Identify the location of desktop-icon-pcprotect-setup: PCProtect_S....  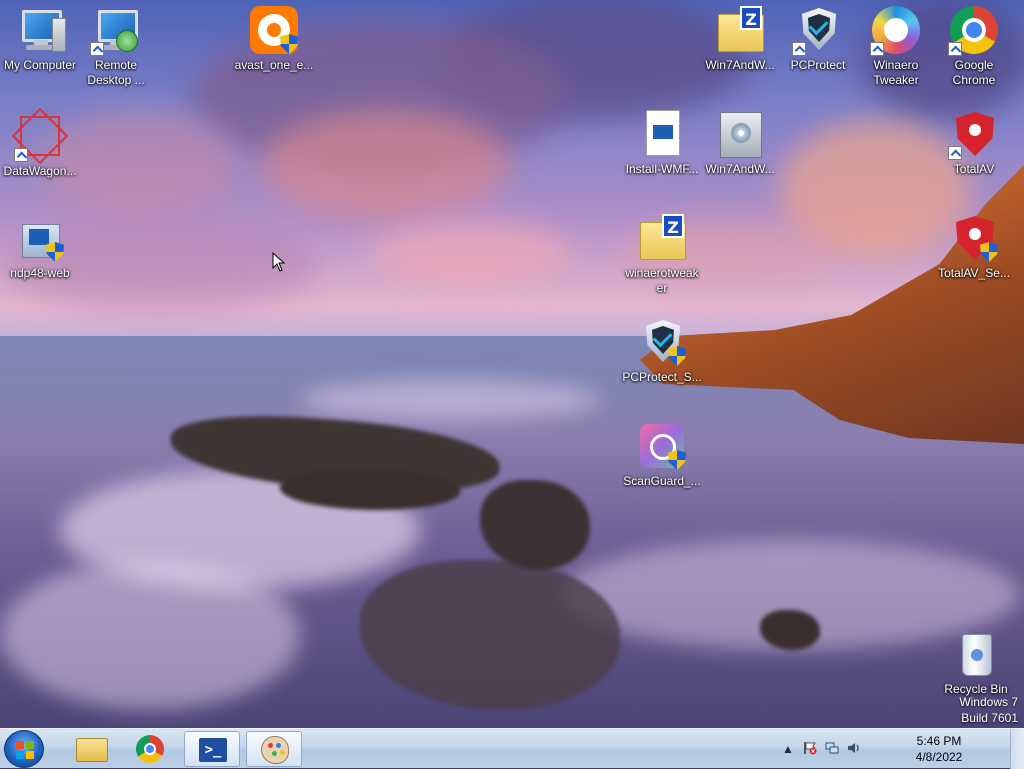
(662, 351).